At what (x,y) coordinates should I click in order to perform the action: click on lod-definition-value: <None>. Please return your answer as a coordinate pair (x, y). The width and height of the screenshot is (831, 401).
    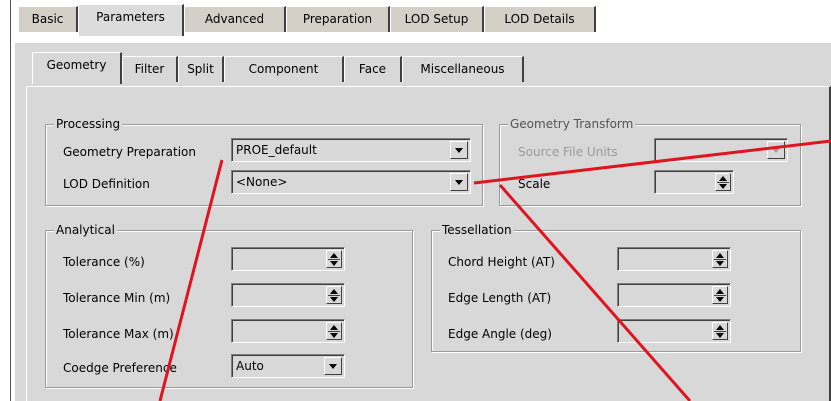
    Looking at the image, I should click on (262, 182).